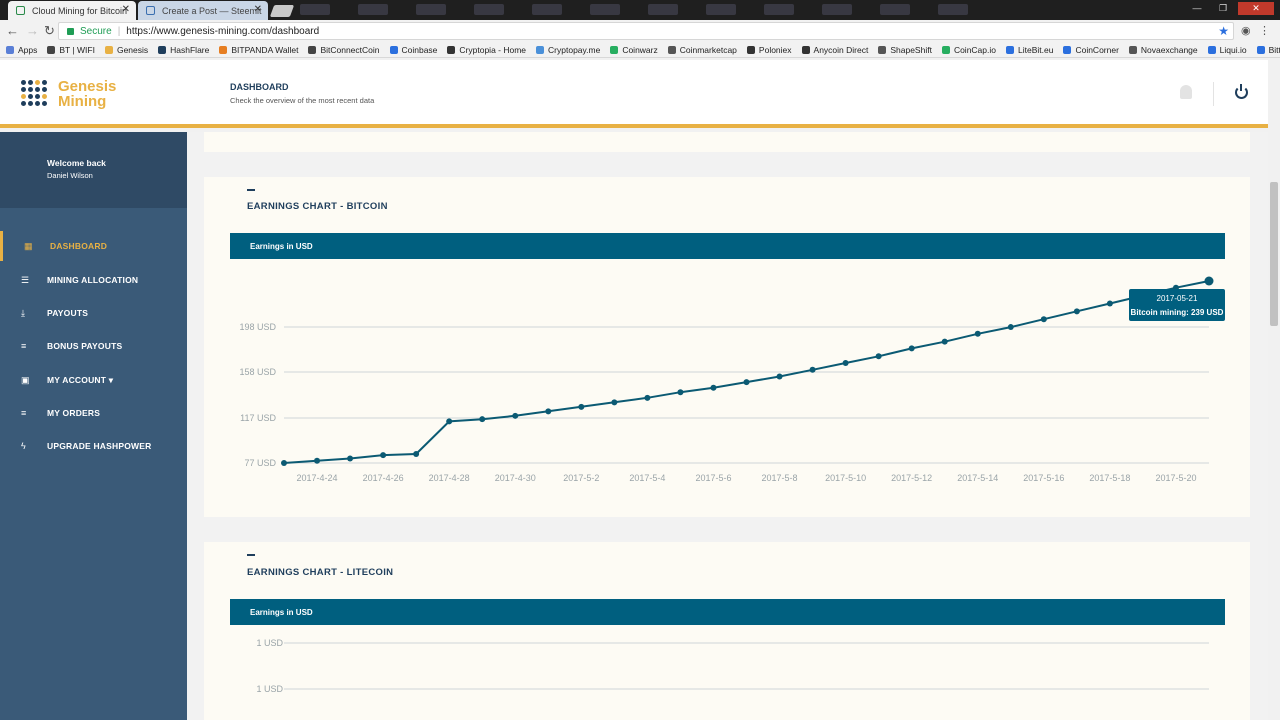  What do you see at coordinates (93, 446) in the screenshot?
I see `sidebar-item-upgrade-hashpower: ϟ UPGRADE HASHPOWER` at bounding box center [93, 446].